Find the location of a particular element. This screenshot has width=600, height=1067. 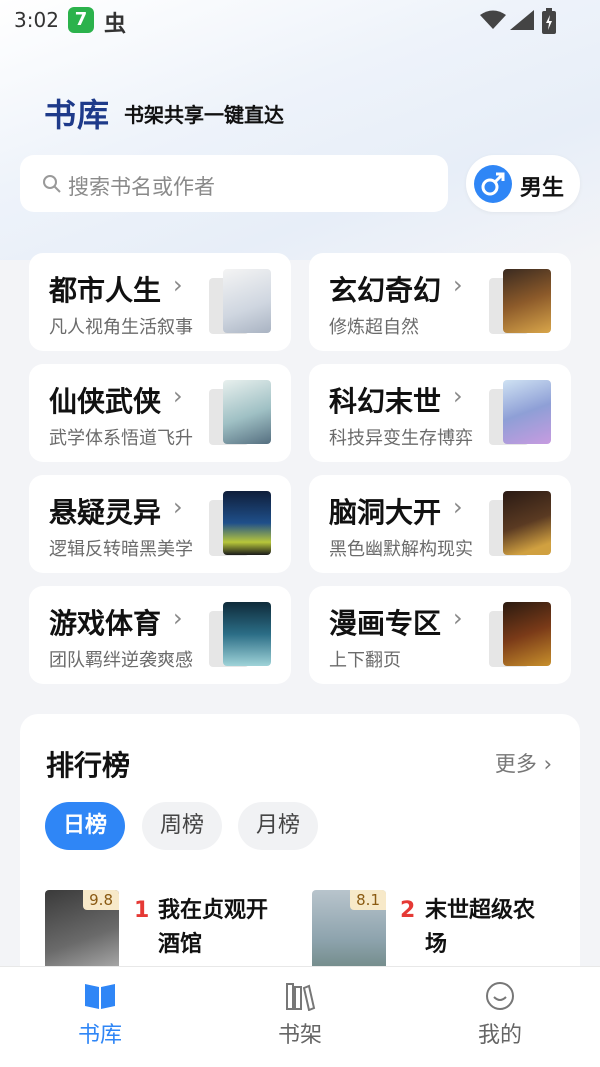

nav-bookshelf: 书架 is located at coordinates (300, 1015).